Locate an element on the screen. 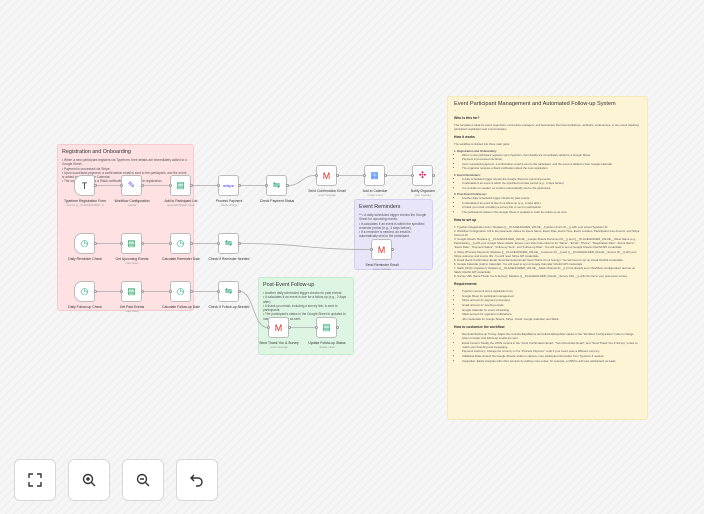  node-subtitle: create: charge is located at coordinates (229, 205).